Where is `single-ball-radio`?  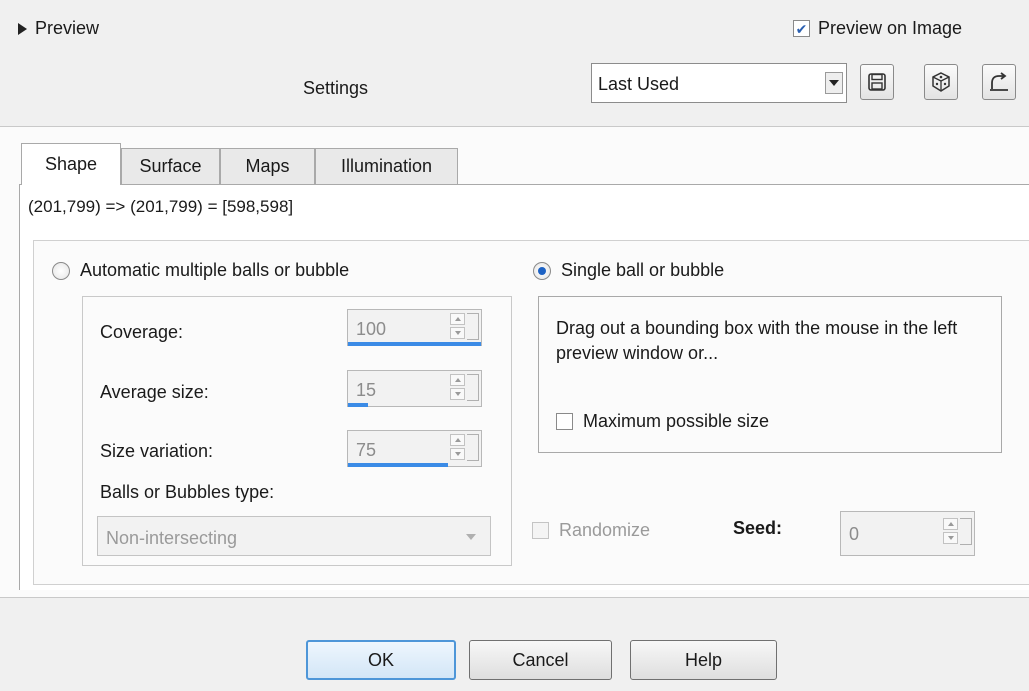
single-ball-radio is located at coordinates (542, 270).